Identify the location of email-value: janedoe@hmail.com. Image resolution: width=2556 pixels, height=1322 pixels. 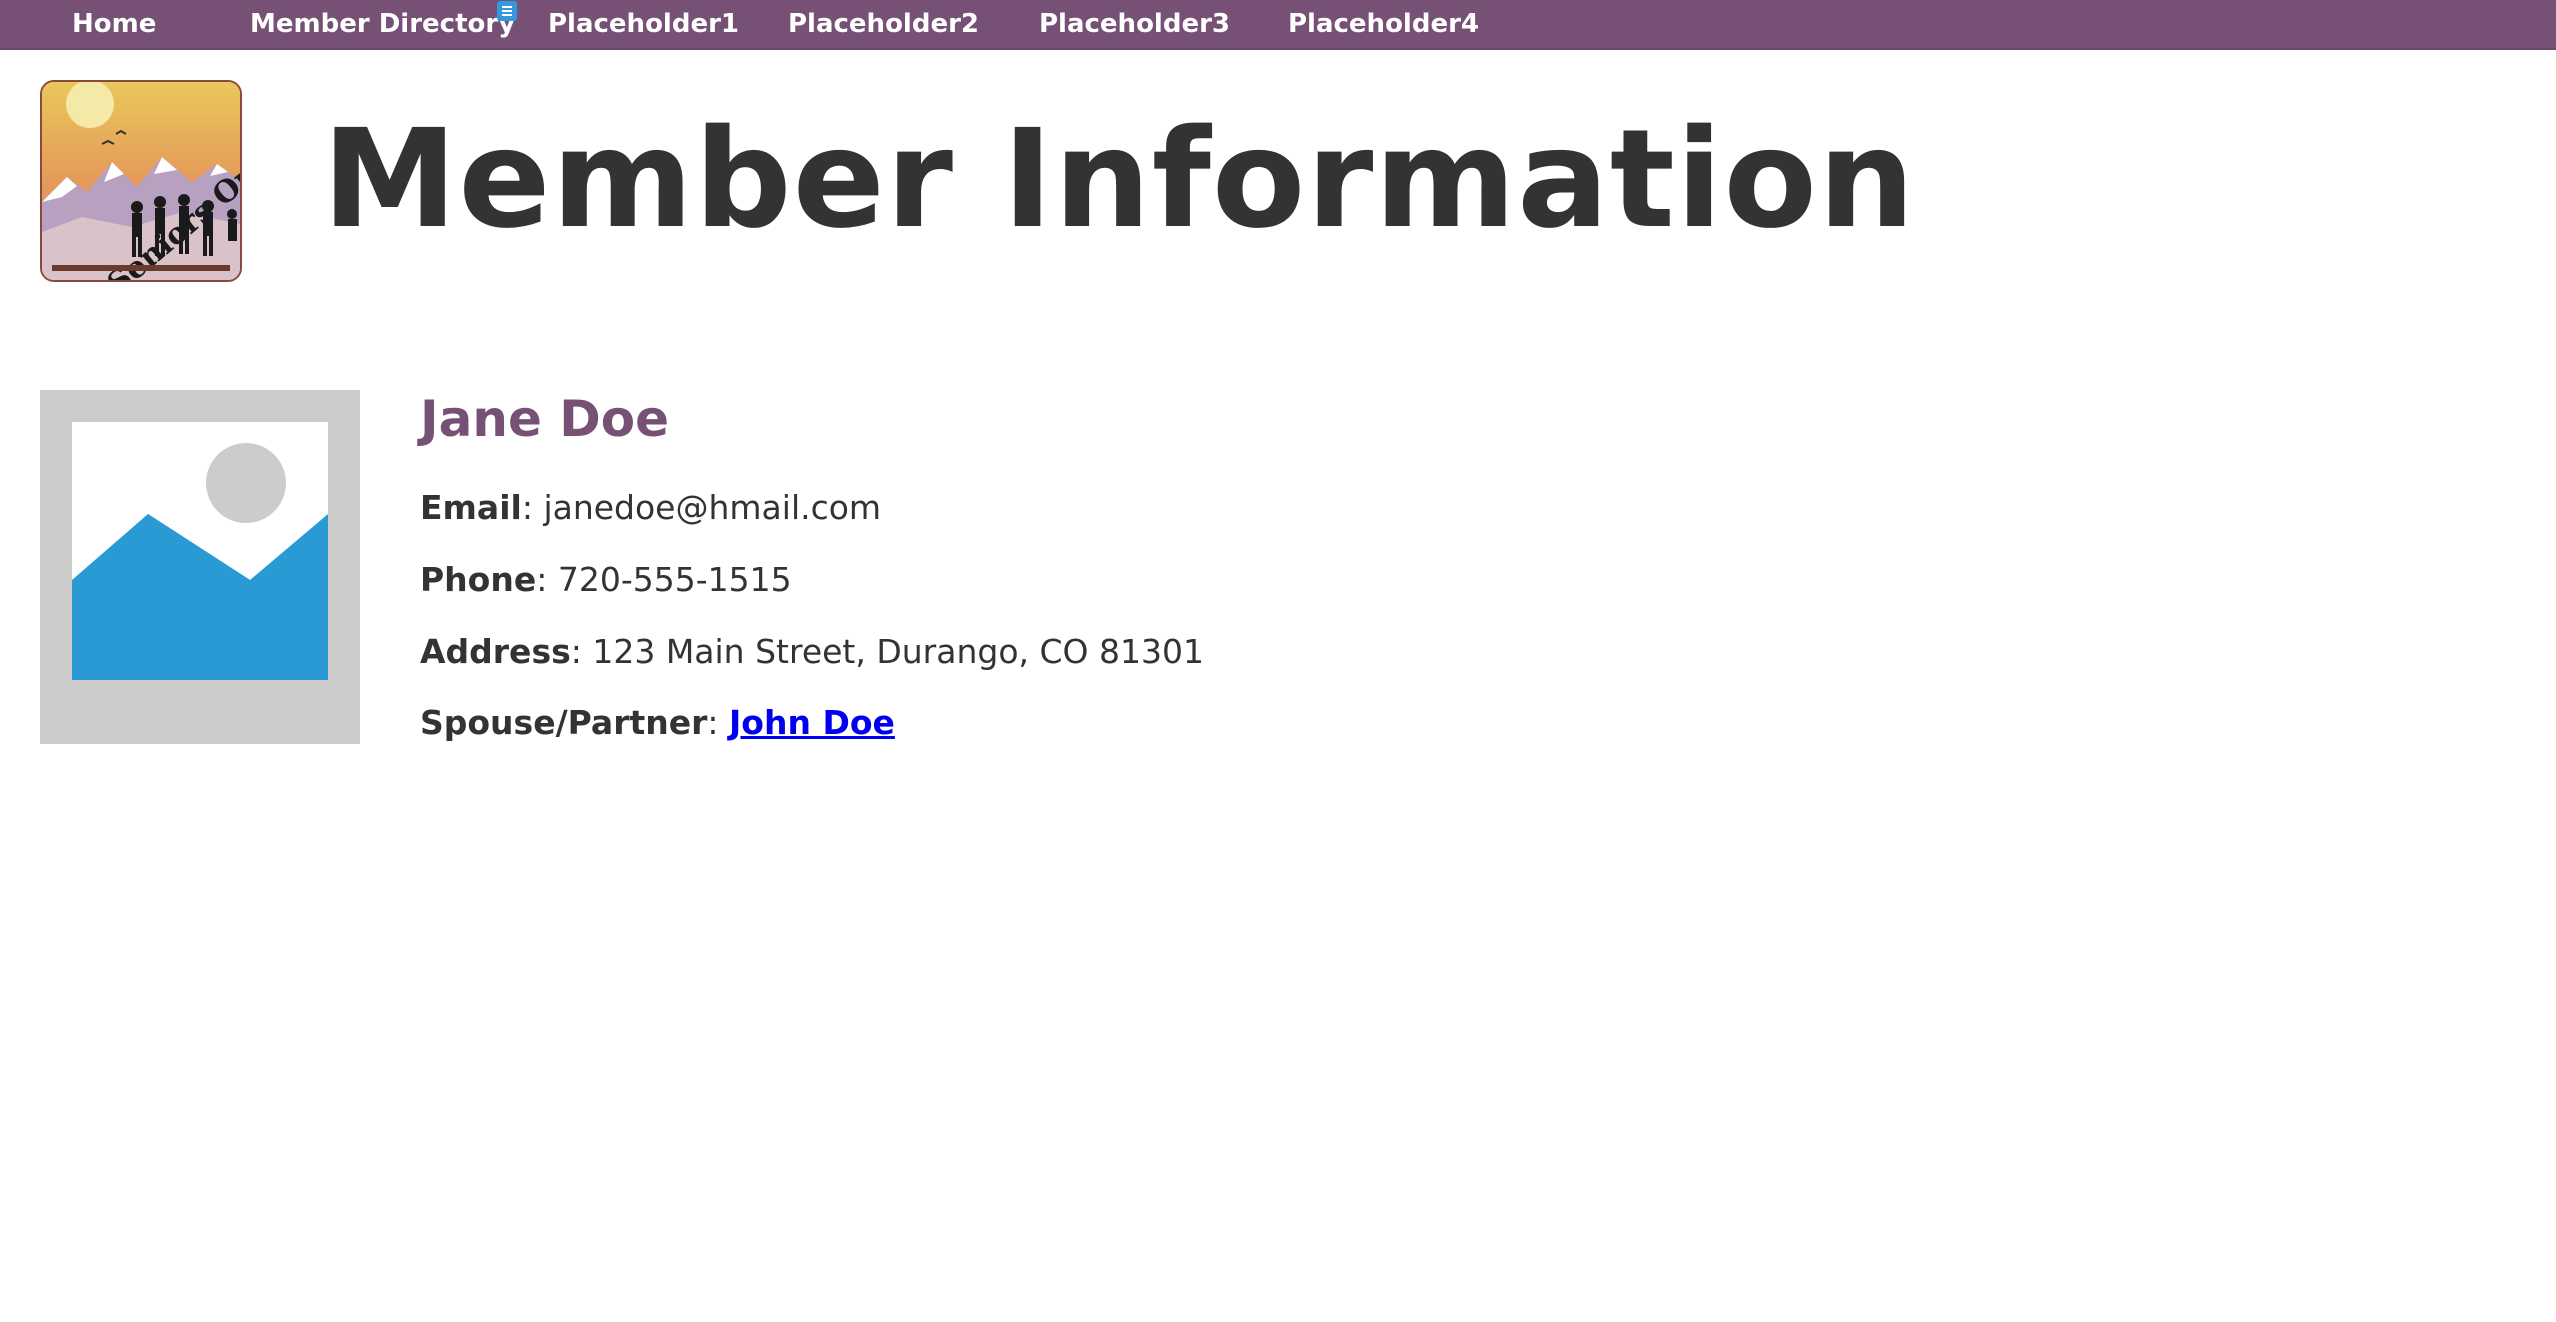
(712, 507).